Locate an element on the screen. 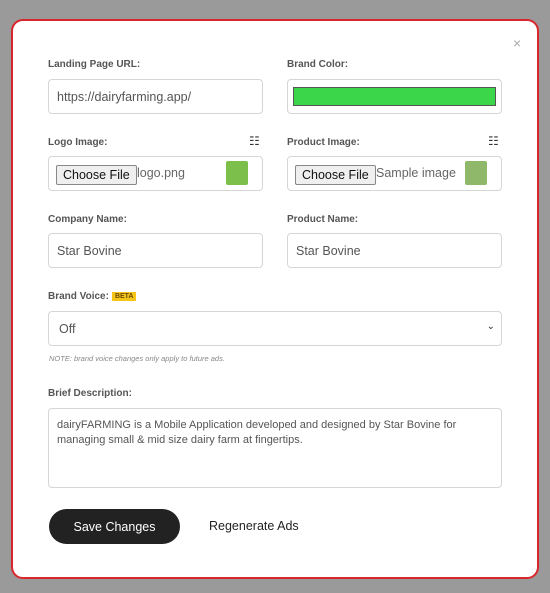 This screenshot has height=593, width=550. landing-url-value: https://dairyfarming.app/ is located at coordinates (124, 97).